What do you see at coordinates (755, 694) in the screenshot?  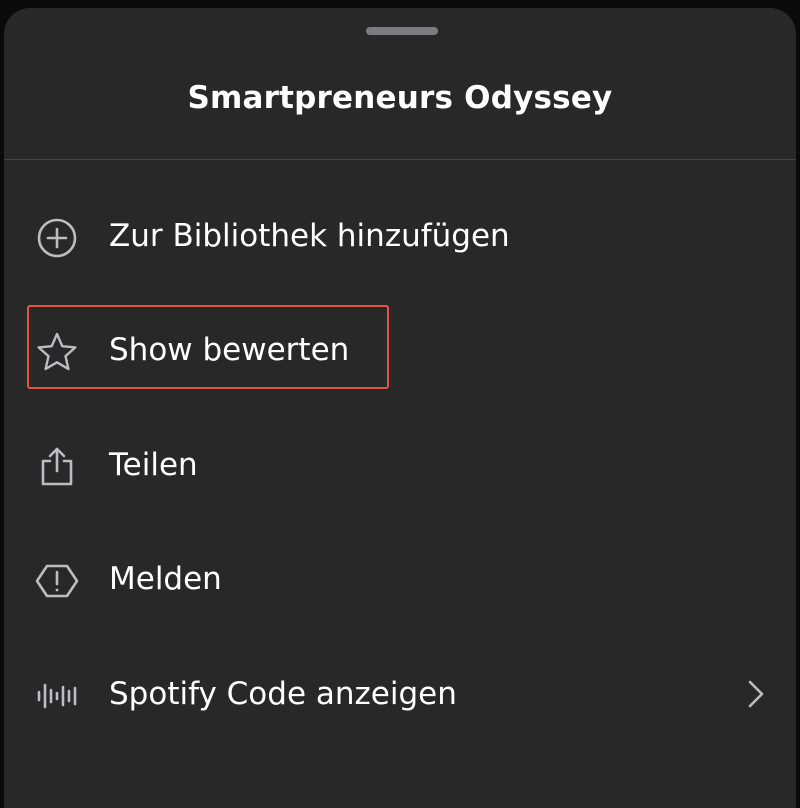 I see `chevron-right-icon` at bounding box center [755, 694].